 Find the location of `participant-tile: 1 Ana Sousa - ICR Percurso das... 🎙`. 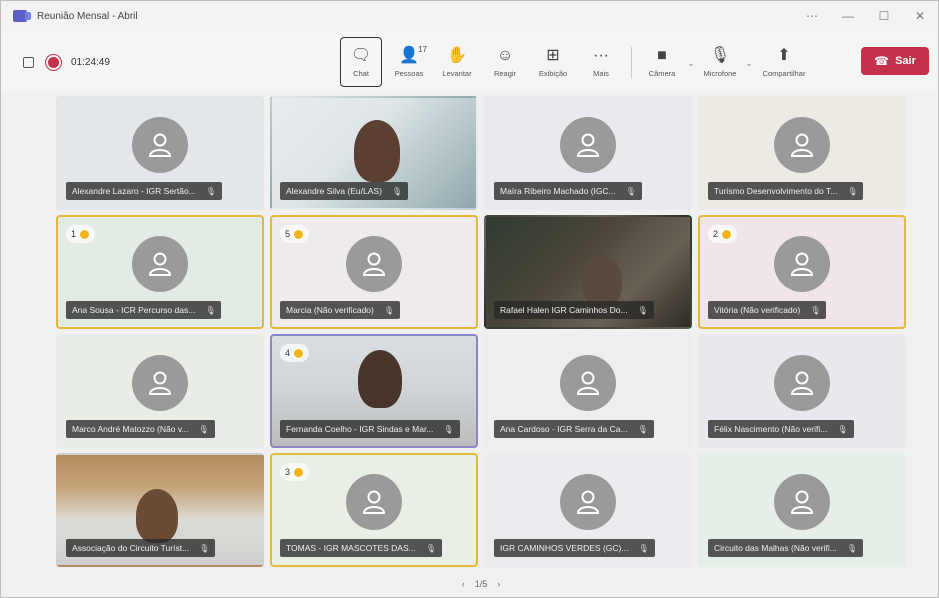

participant-tile: 1 Ana Sousa - ICR Percurso das... 🎙 is located at coordinates (160, 272).